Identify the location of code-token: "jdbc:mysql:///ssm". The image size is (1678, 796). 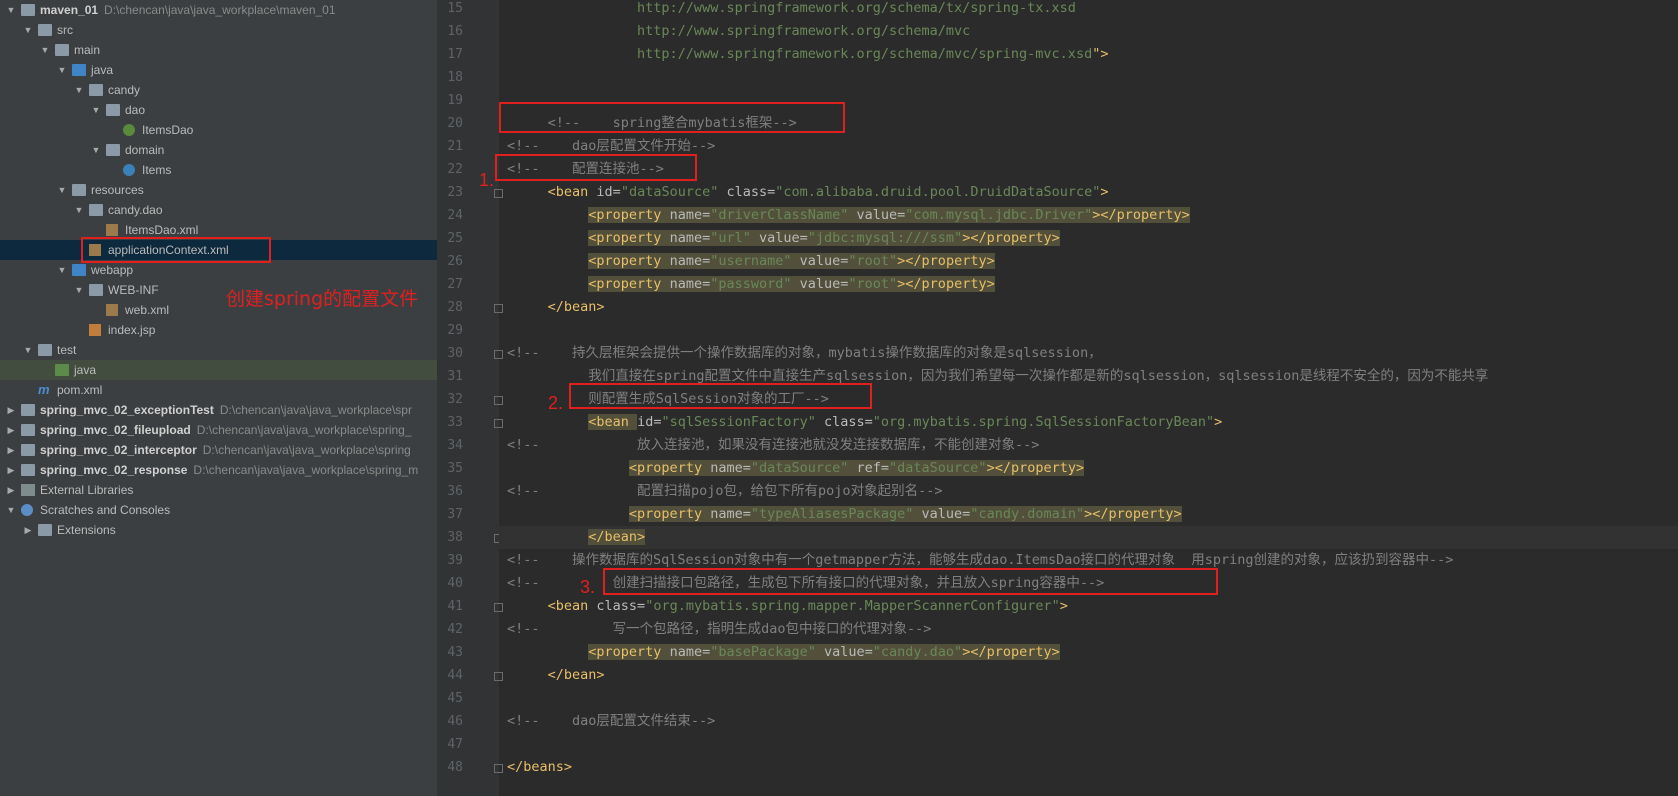
(885, 238).